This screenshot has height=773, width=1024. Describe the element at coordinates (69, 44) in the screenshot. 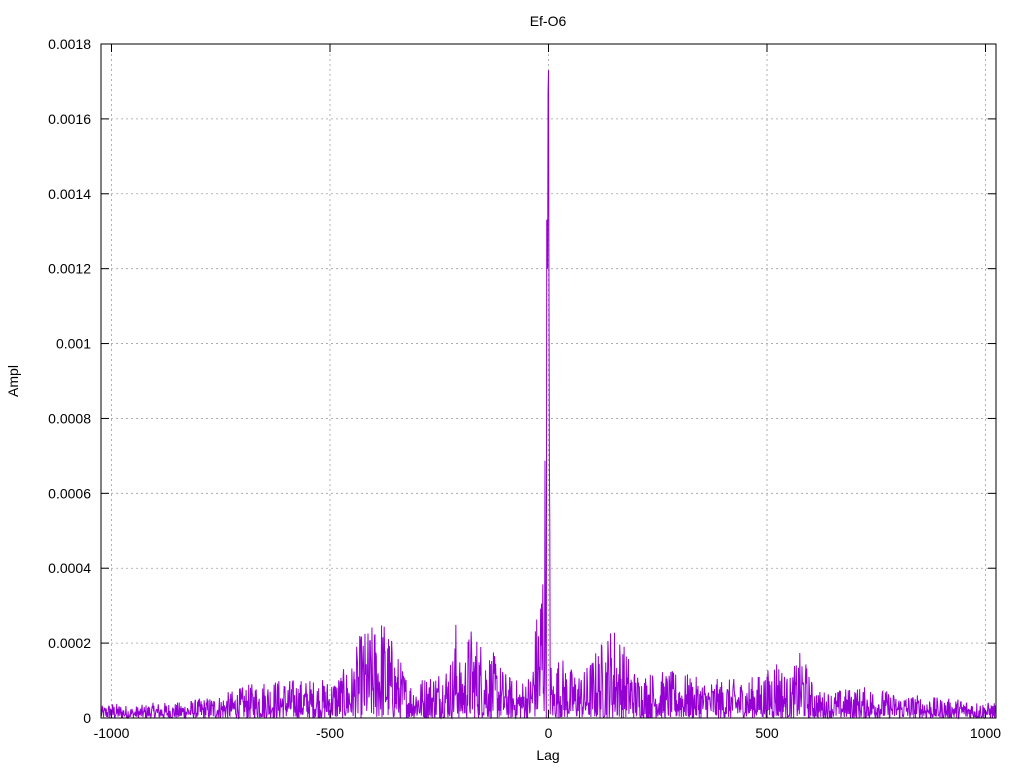

I see `y-tick-label: 0.0018` at that location.